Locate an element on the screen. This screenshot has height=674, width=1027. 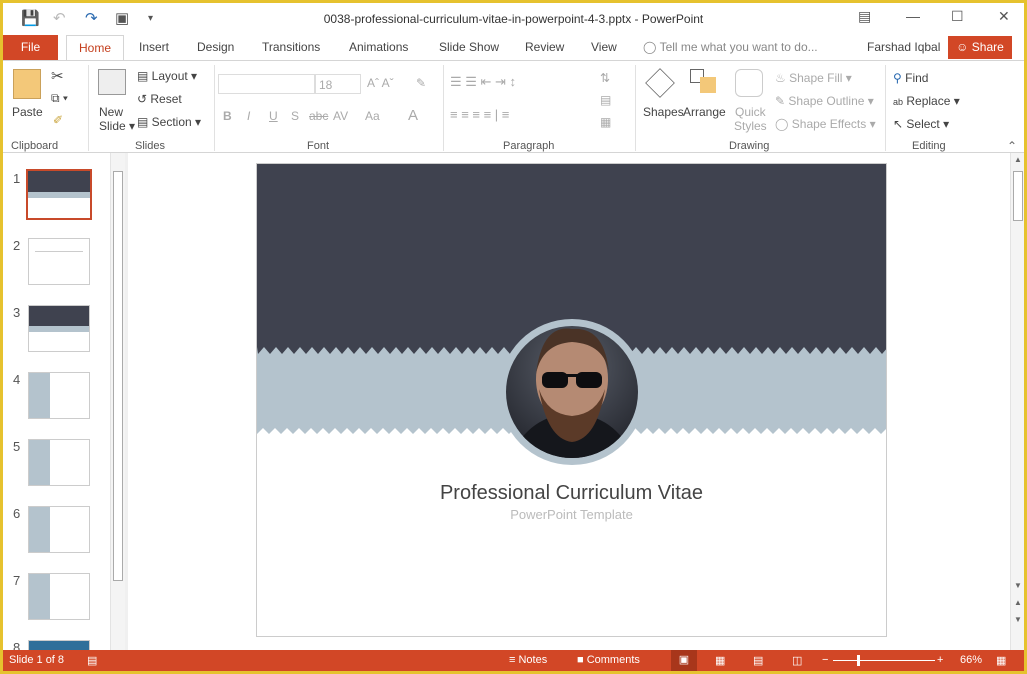
ribbon-display-icon: ▤ is located at coordinates (864, 16).